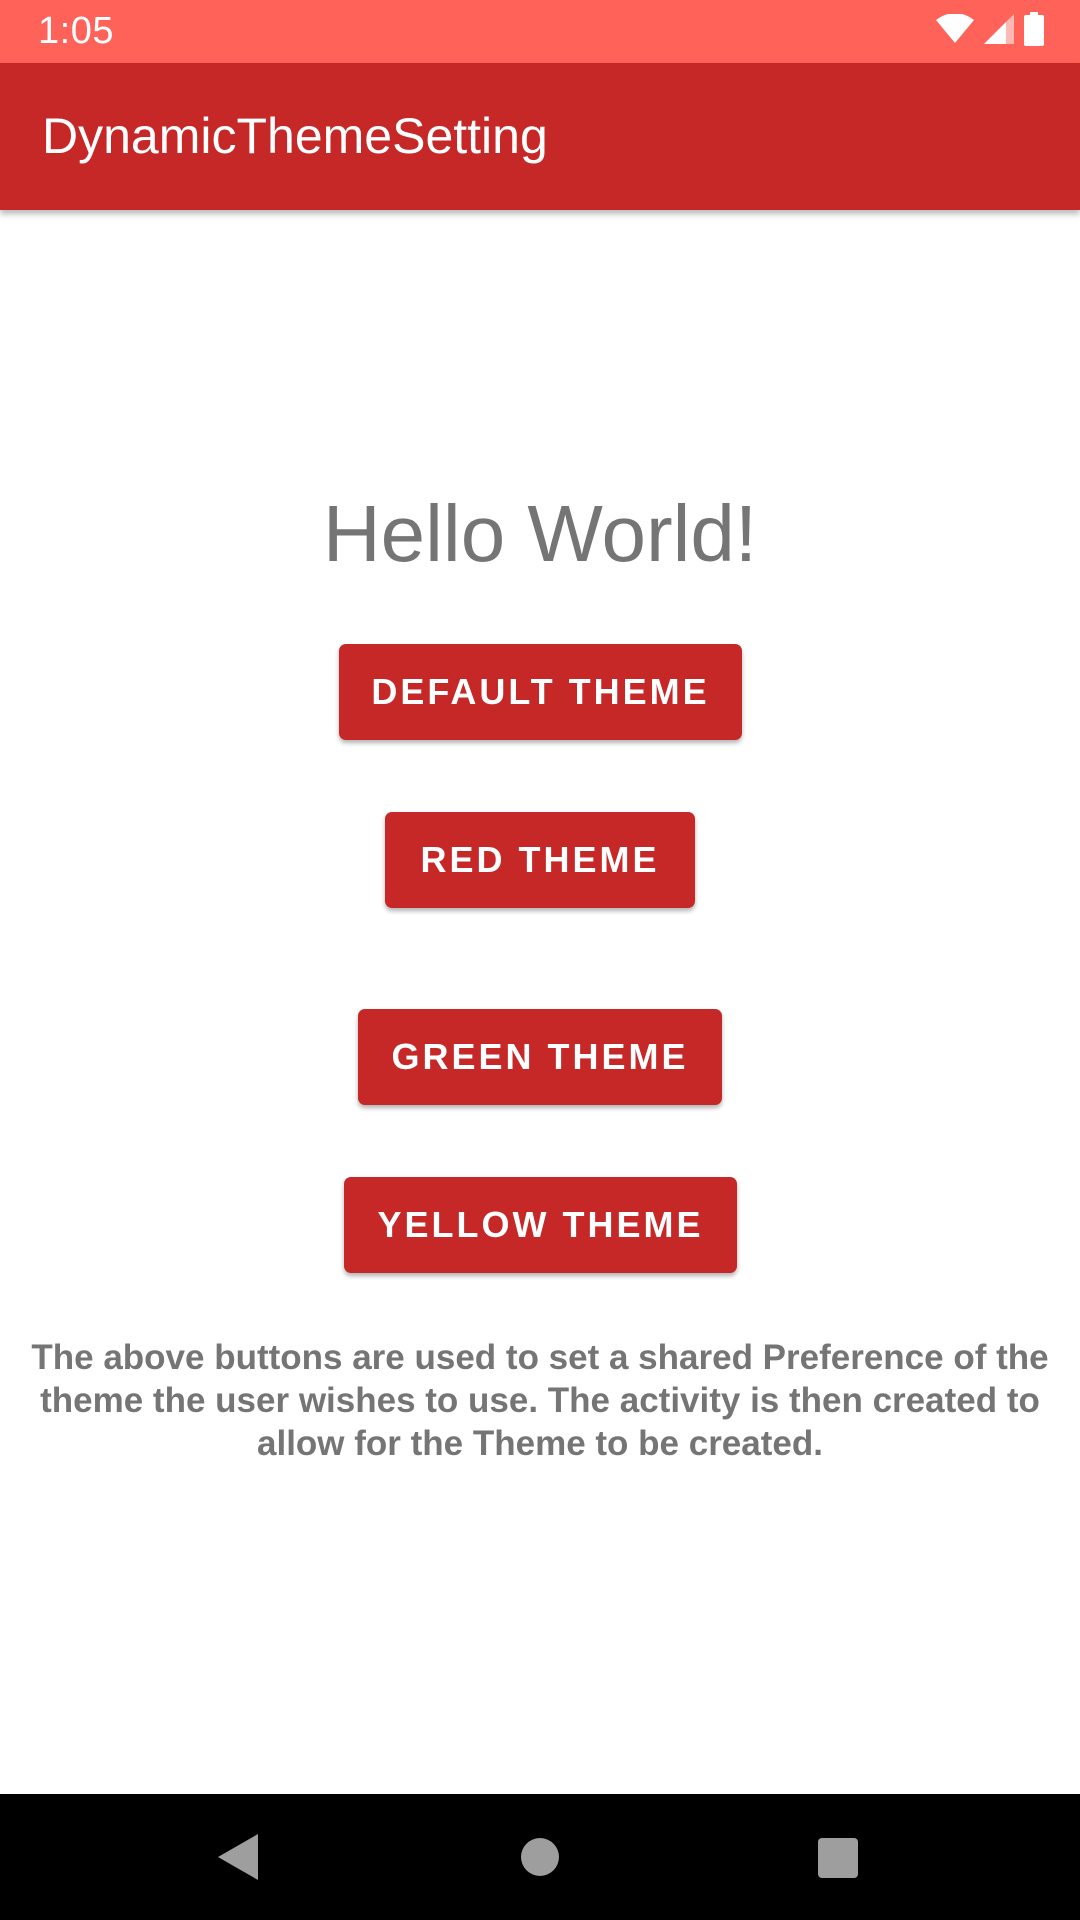 Image resolution: width=1080 pixels, height=1920 pixels. I want to click on cellular-signal-icon, so click(999, 31).